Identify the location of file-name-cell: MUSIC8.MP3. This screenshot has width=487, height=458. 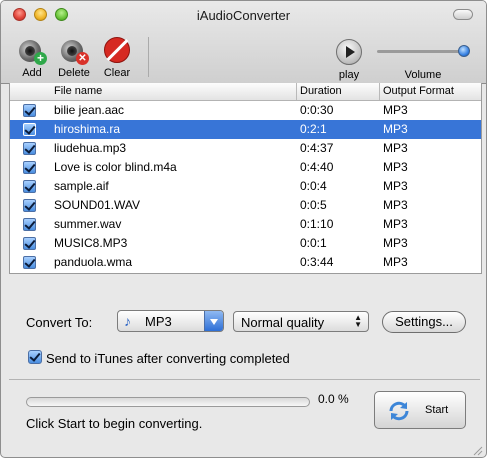
(91, 243).